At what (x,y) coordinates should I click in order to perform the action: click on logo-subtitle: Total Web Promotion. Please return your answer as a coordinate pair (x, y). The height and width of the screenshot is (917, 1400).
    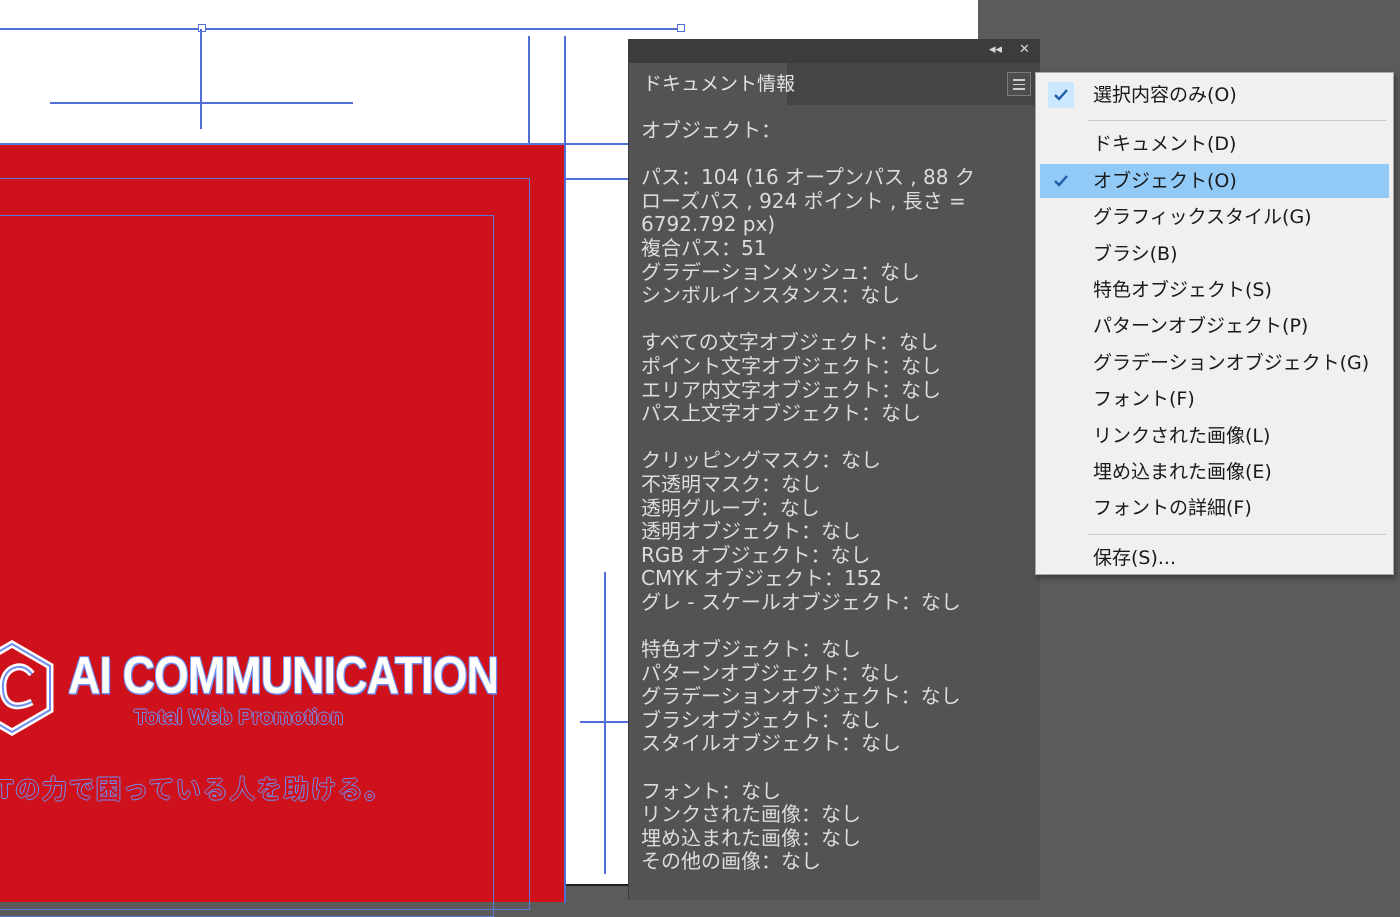
    Looking at the image, I should click on (239, 717).